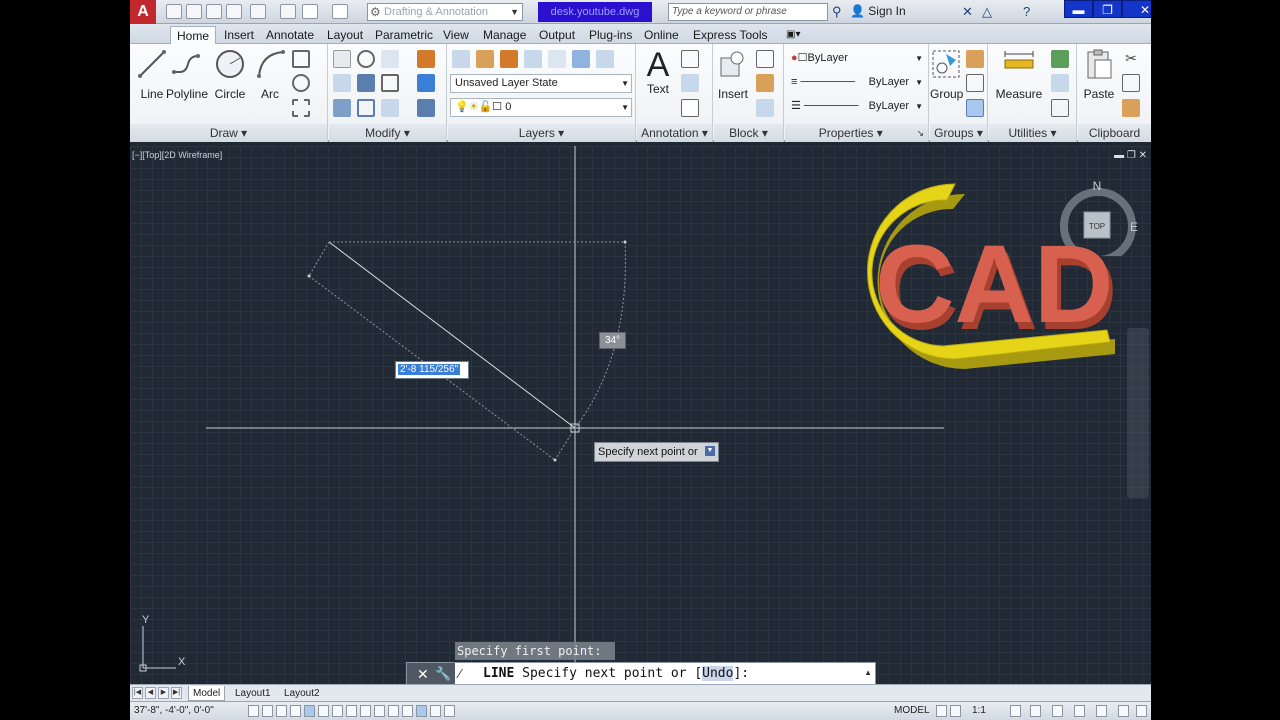  Describe the element at coordinates (435, 711) in the screenshot. I see `selection-cycling-toggle` at that location.